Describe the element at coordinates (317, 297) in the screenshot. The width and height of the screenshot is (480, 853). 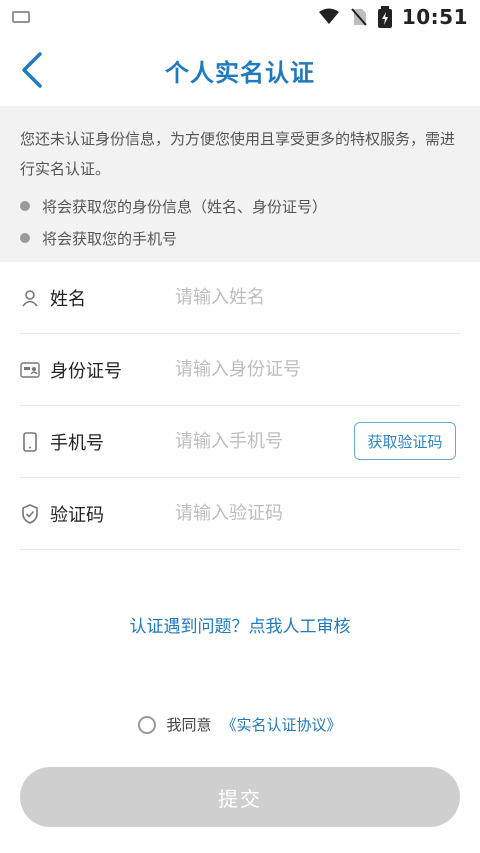
I see `name-input` at that location.